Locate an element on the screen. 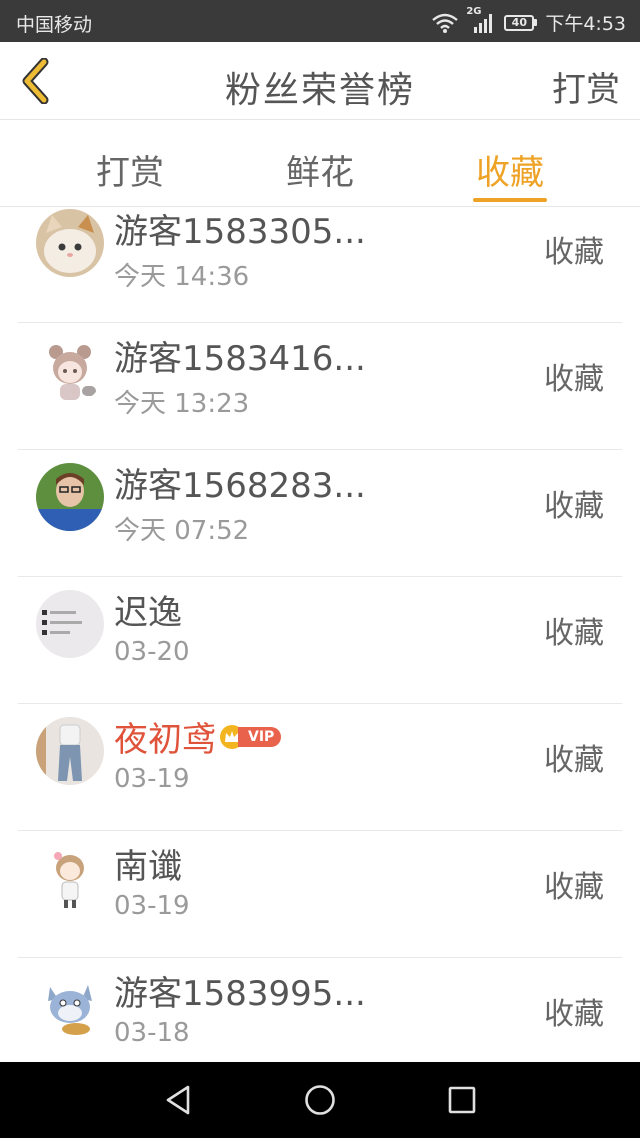 This screenshot has width=640, height=1138. system-nav-bar is located at coordinates (320, 1100).